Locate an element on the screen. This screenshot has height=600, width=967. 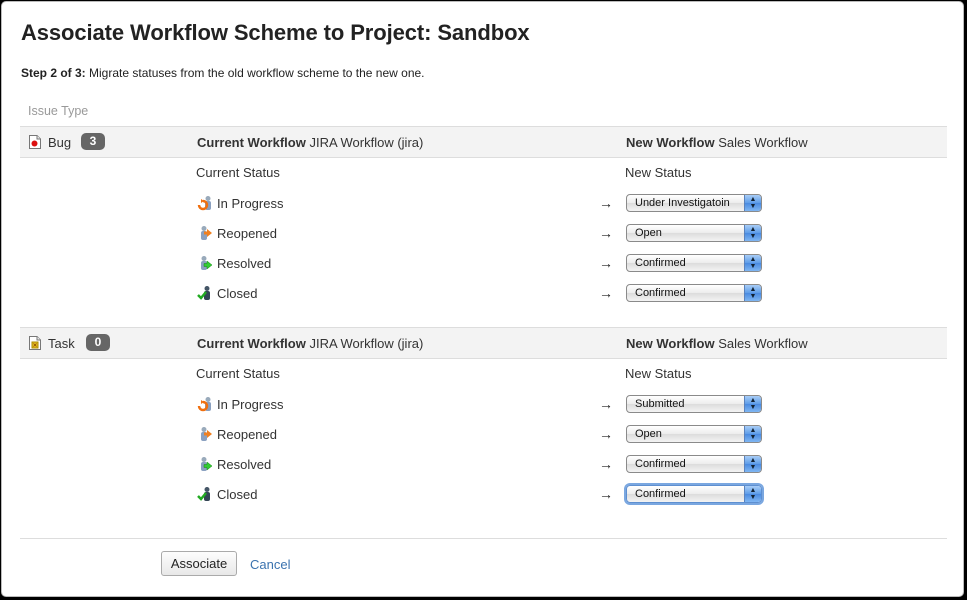
task-icon is located at coordinates (35, 343).